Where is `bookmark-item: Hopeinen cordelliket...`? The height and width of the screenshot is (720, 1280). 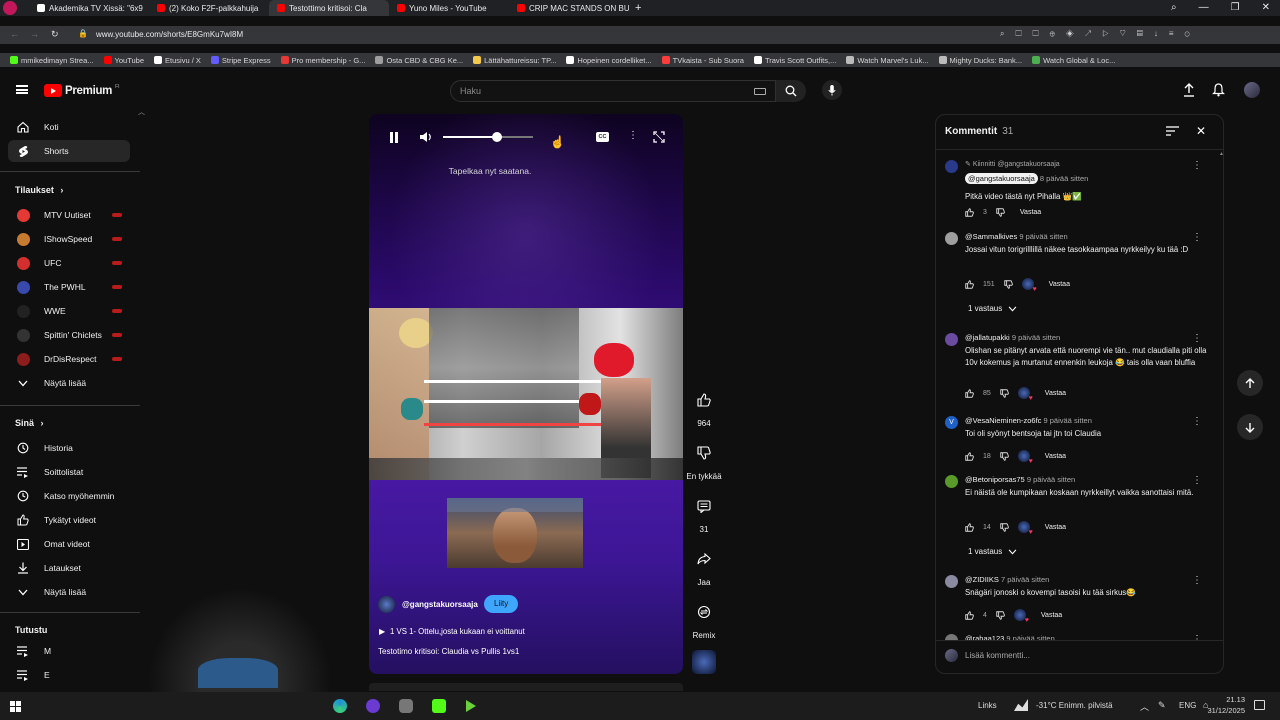 bookmark-item: Hopeinen cordelliket... is located at coordinates (609, 60).